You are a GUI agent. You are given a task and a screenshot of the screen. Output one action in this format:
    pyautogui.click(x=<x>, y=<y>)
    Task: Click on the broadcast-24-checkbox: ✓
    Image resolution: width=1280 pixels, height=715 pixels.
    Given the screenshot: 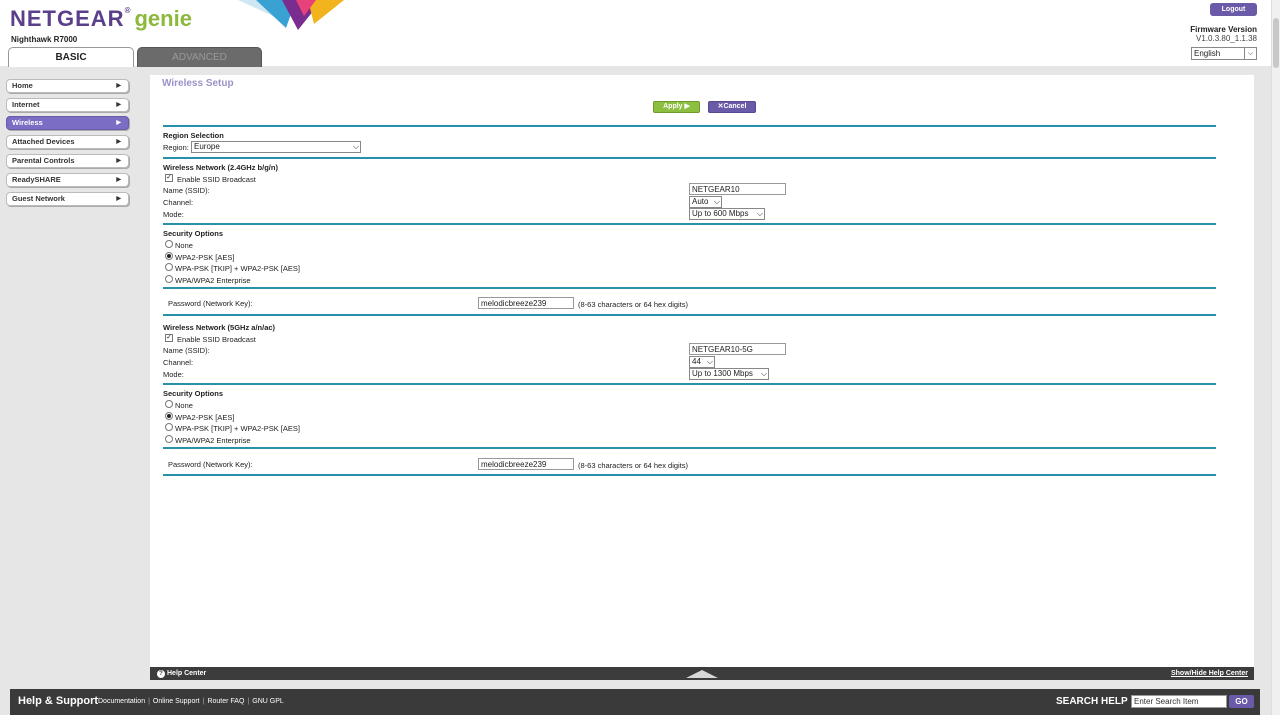 What is the action you would take?
    pyautogui.click(x=169, y=178)
    